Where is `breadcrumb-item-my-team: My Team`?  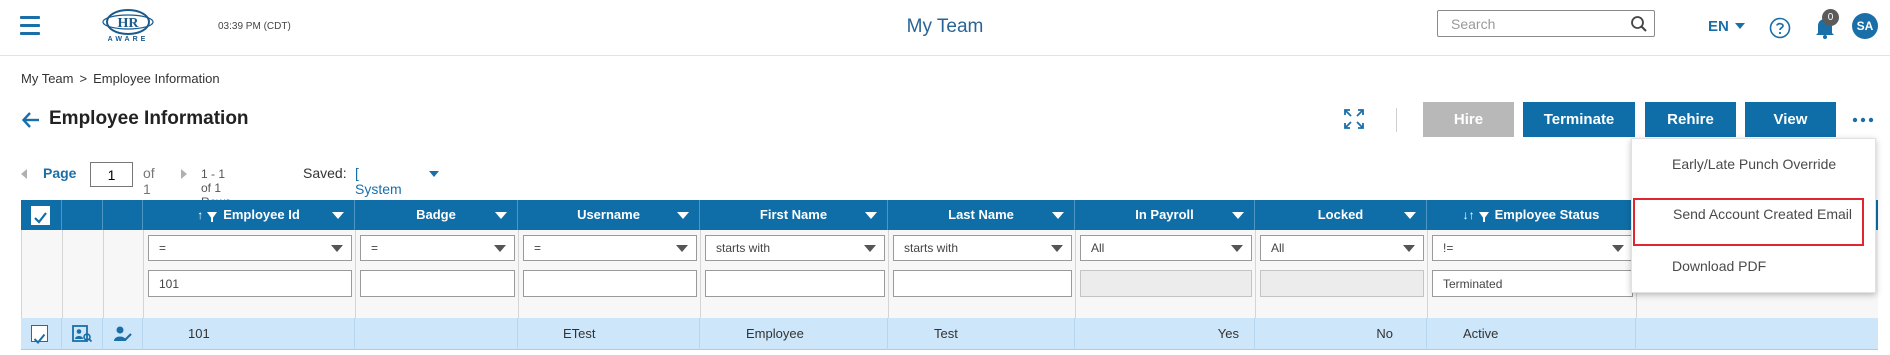 breadcrumb-item-my-team: My Team is located at coordinates (47, 78).